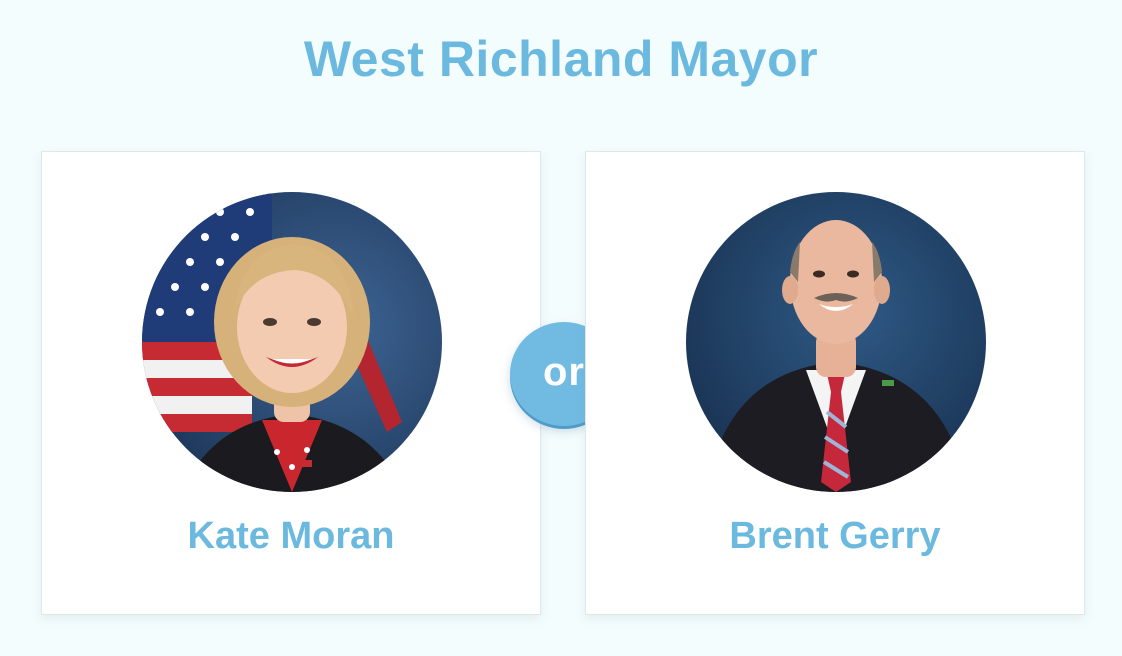 This screenshot has height=656, width=1122. I want to click on candidate-name: Brent Gerry, so click(835, 536).